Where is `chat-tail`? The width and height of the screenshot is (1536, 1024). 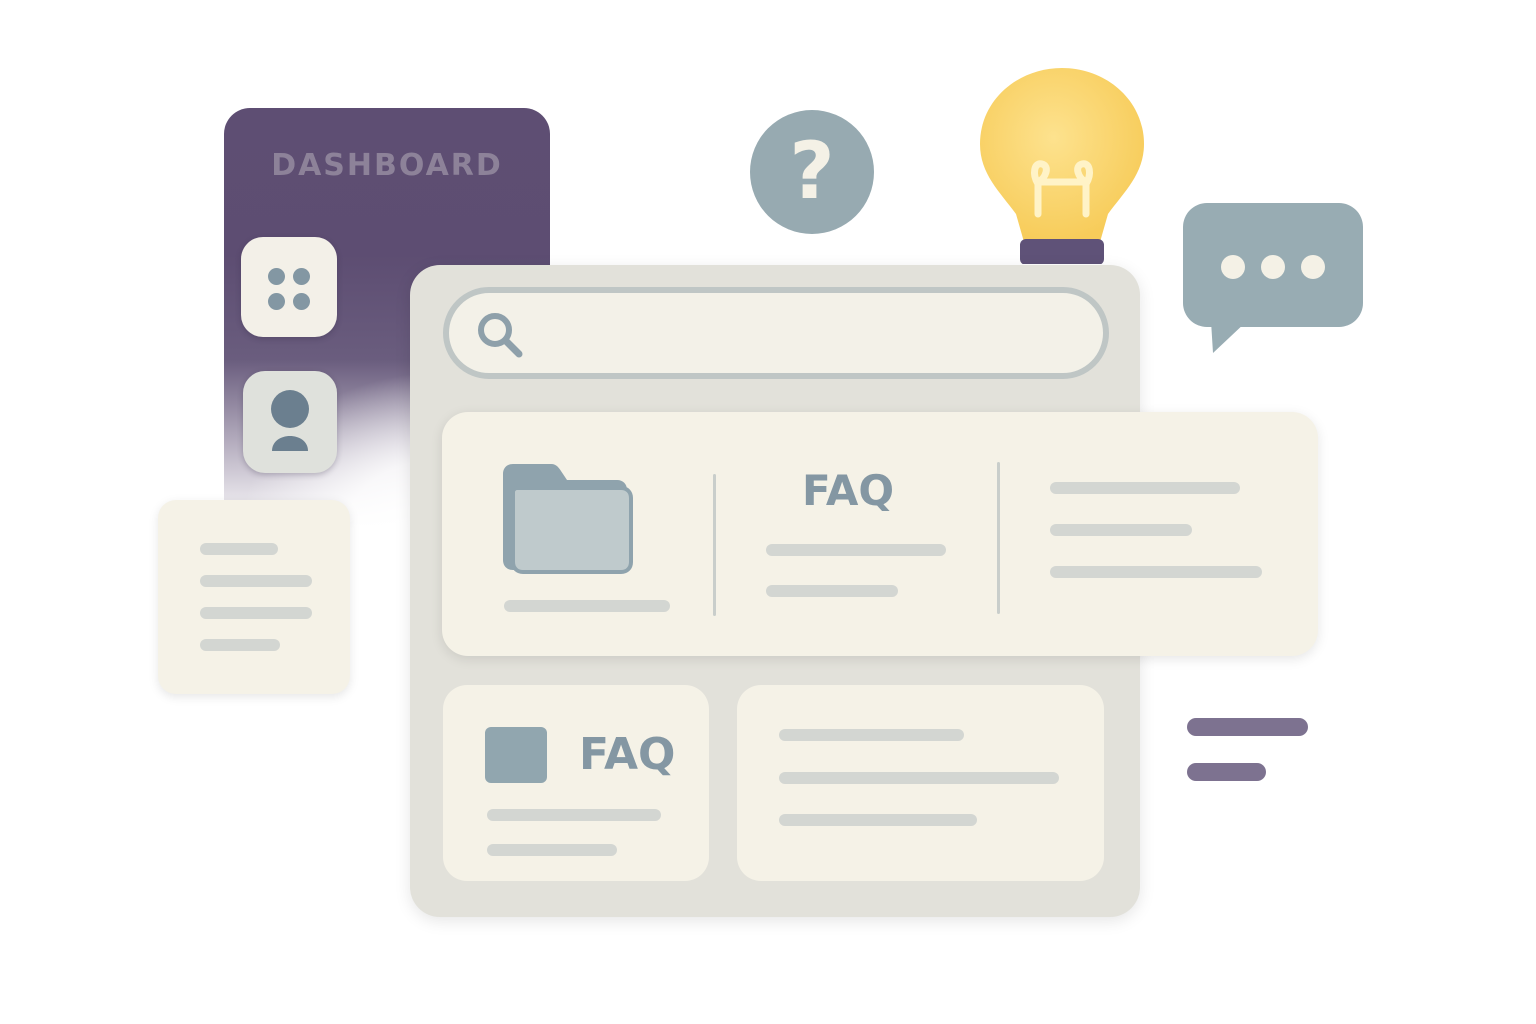
chat-tail is located at coordinates (1229, 337).